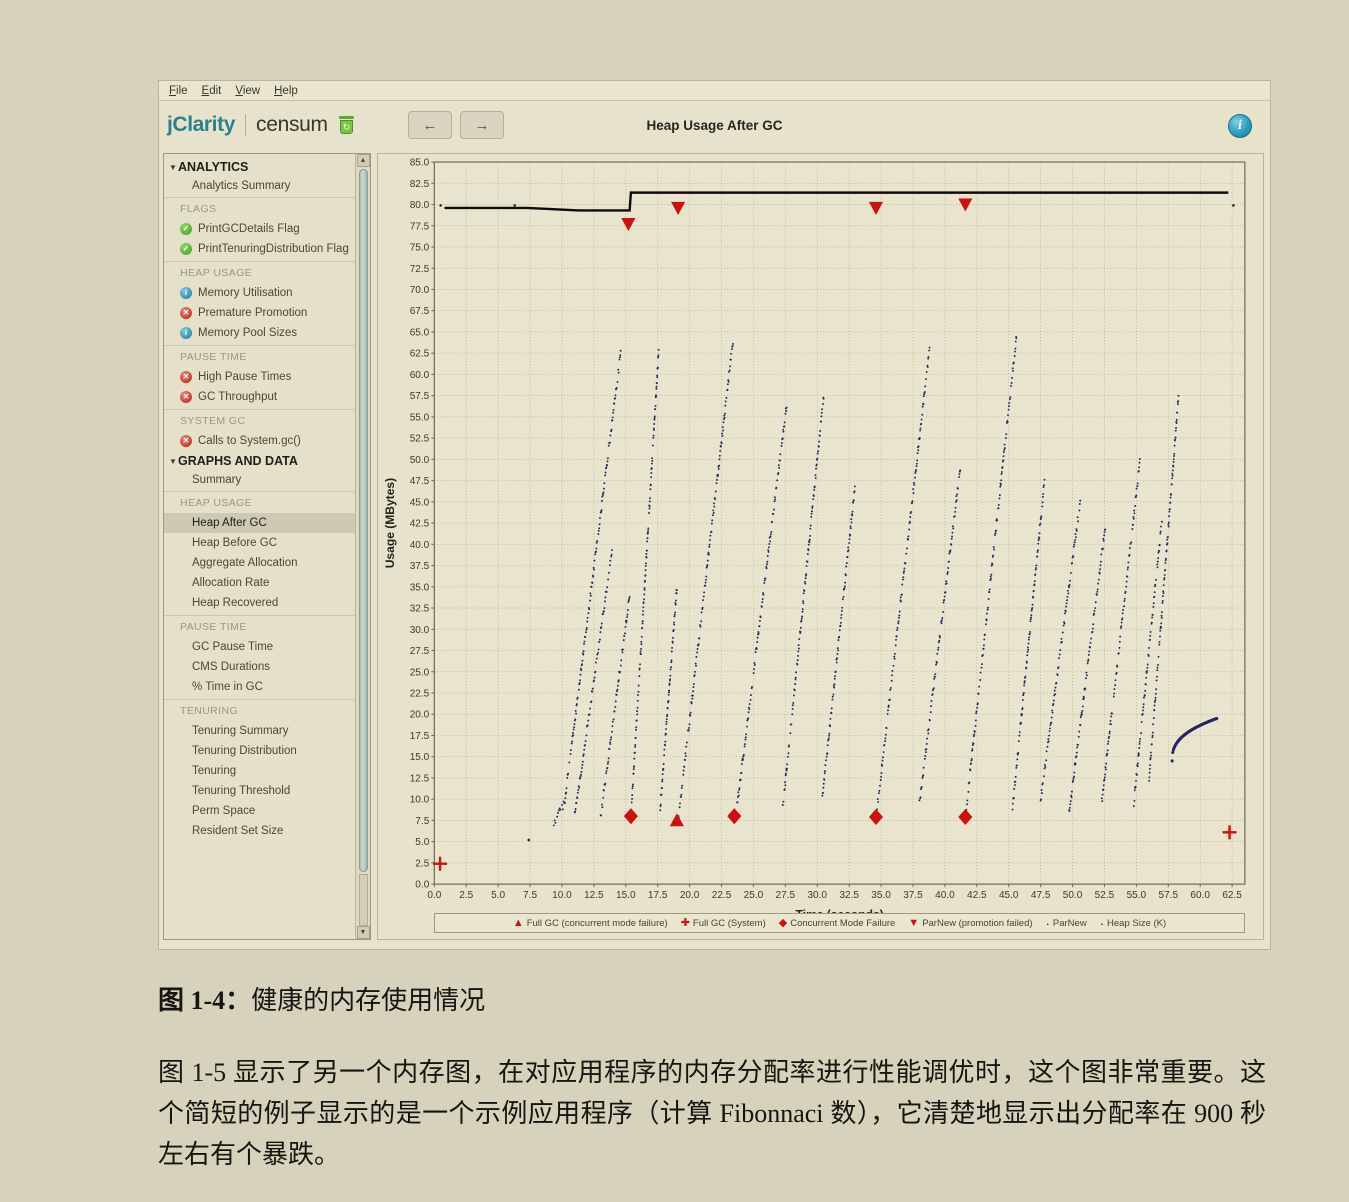 This screenshot has height=1202, width=1349. I want to click on menu-help-rest: elp, so click(290, 90).